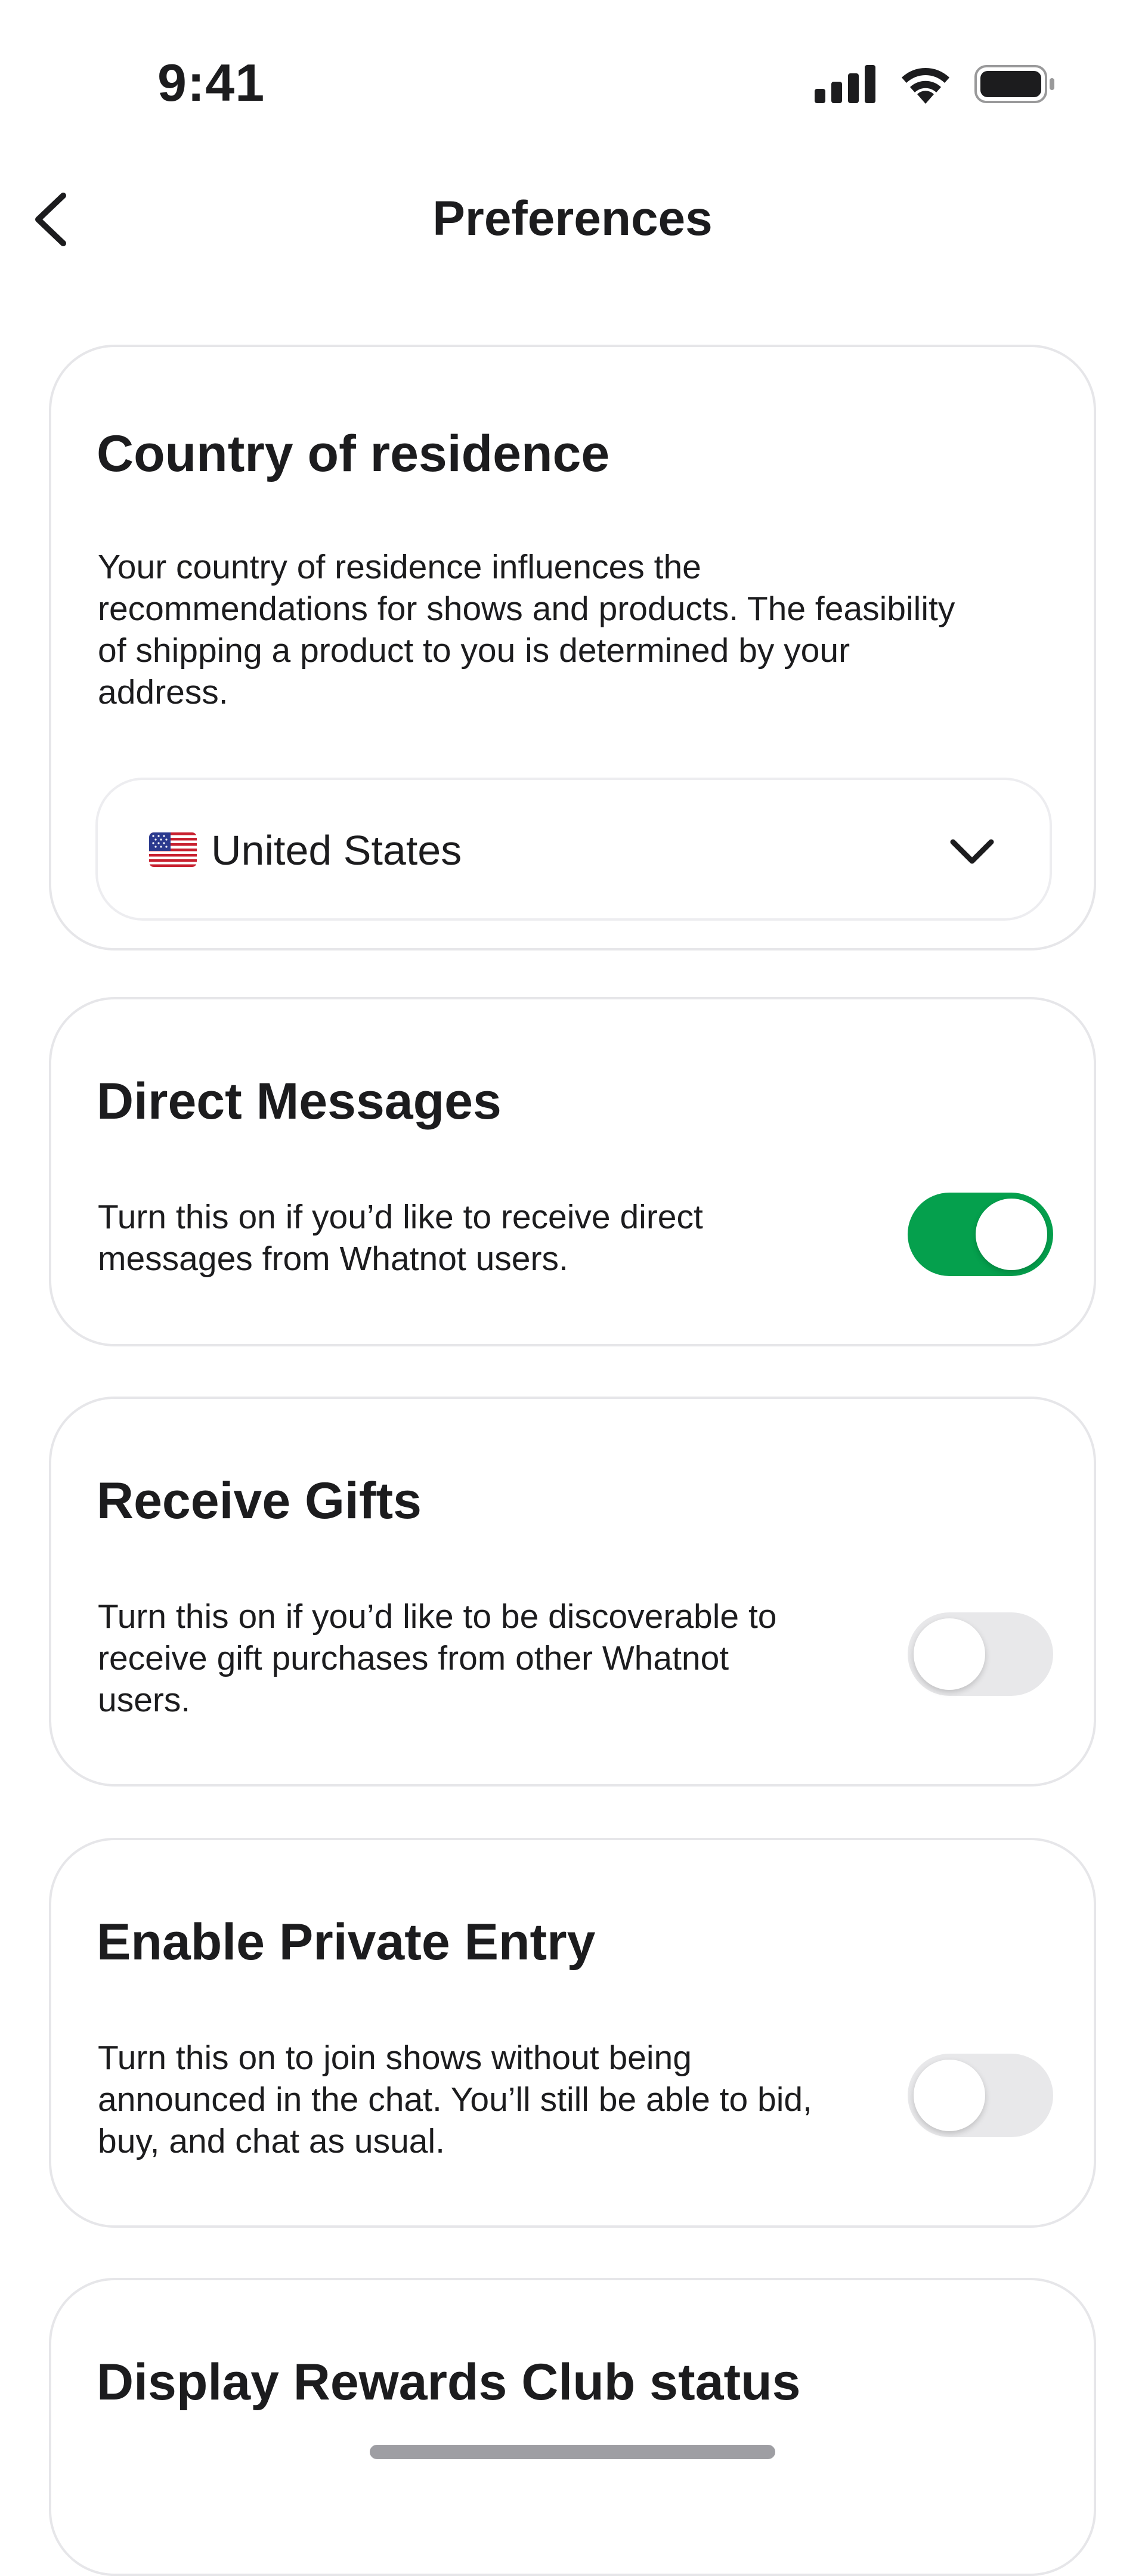 The image size is (1145, 2576). Describe the element at coordinates (353, 454) in the screenshot. I see `country-card-title: Country of residence` at that location.